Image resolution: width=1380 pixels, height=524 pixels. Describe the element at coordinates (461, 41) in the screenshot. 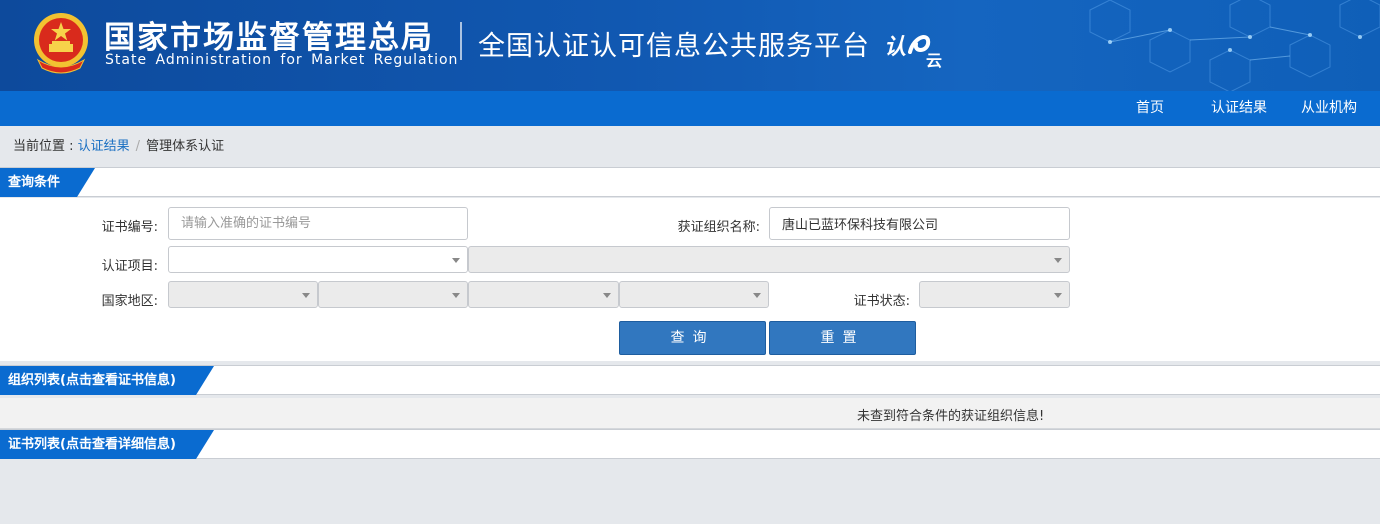

I see `header-divider` at that location.